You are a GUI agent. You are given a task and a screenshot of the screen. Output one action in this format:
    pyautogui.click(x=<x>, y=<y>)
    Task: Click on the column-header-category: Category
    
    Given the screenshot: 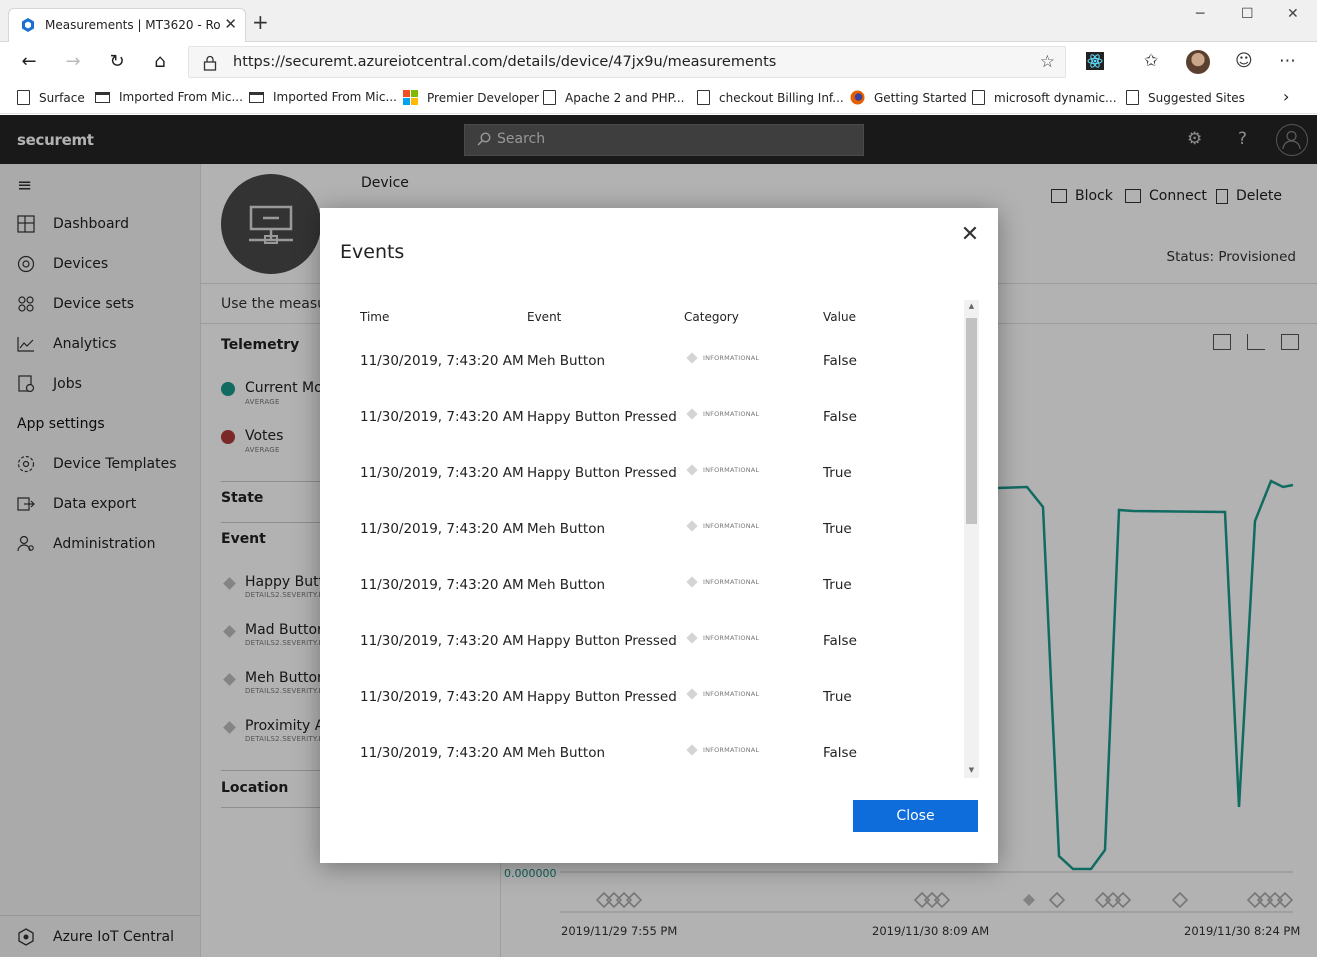 What is the action you would take?
    pyautogui.click(x=711, y=317)
    